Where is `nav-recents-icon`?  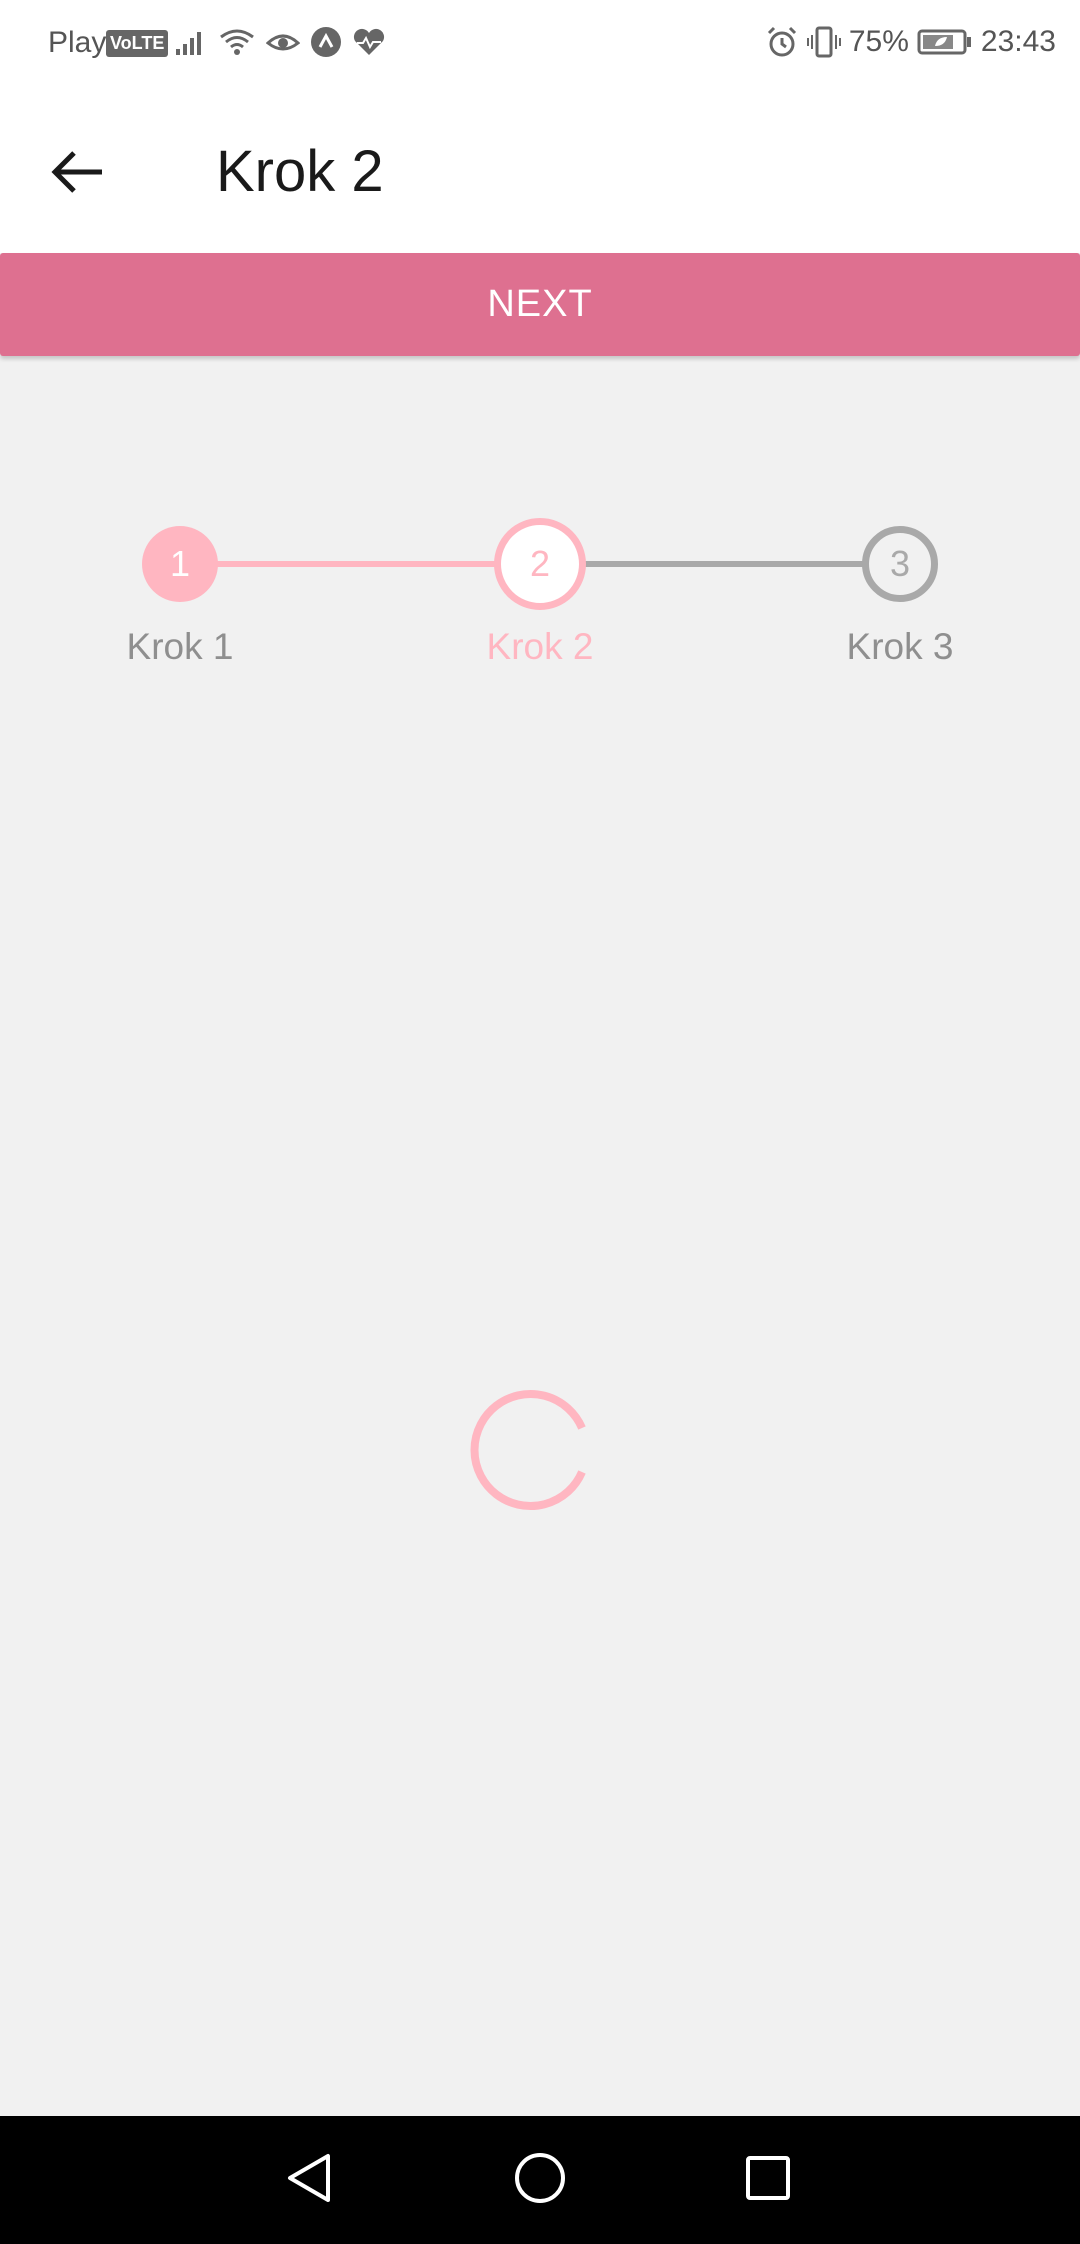 nav-recents-icon is located at coordinates (768, 2180).